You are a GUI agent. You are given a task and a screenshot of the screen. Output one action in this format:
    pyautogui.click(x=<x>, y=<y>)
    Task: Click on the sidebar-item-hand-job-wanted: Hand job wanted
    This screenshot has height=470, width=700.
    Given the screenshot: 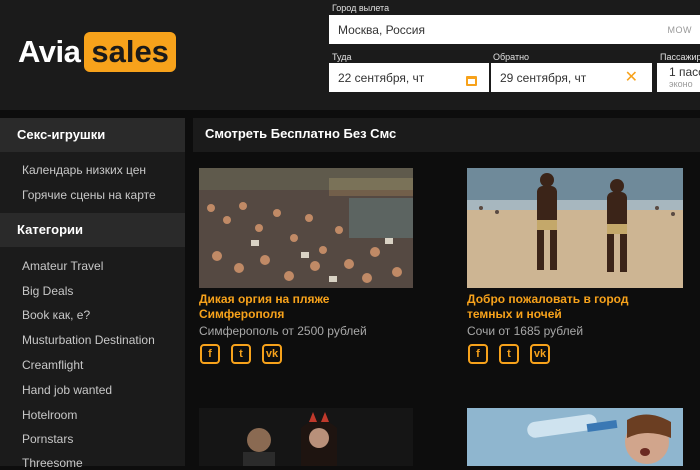 What is the action you would take?
    pyautogui.click(x=67, y=390)
    